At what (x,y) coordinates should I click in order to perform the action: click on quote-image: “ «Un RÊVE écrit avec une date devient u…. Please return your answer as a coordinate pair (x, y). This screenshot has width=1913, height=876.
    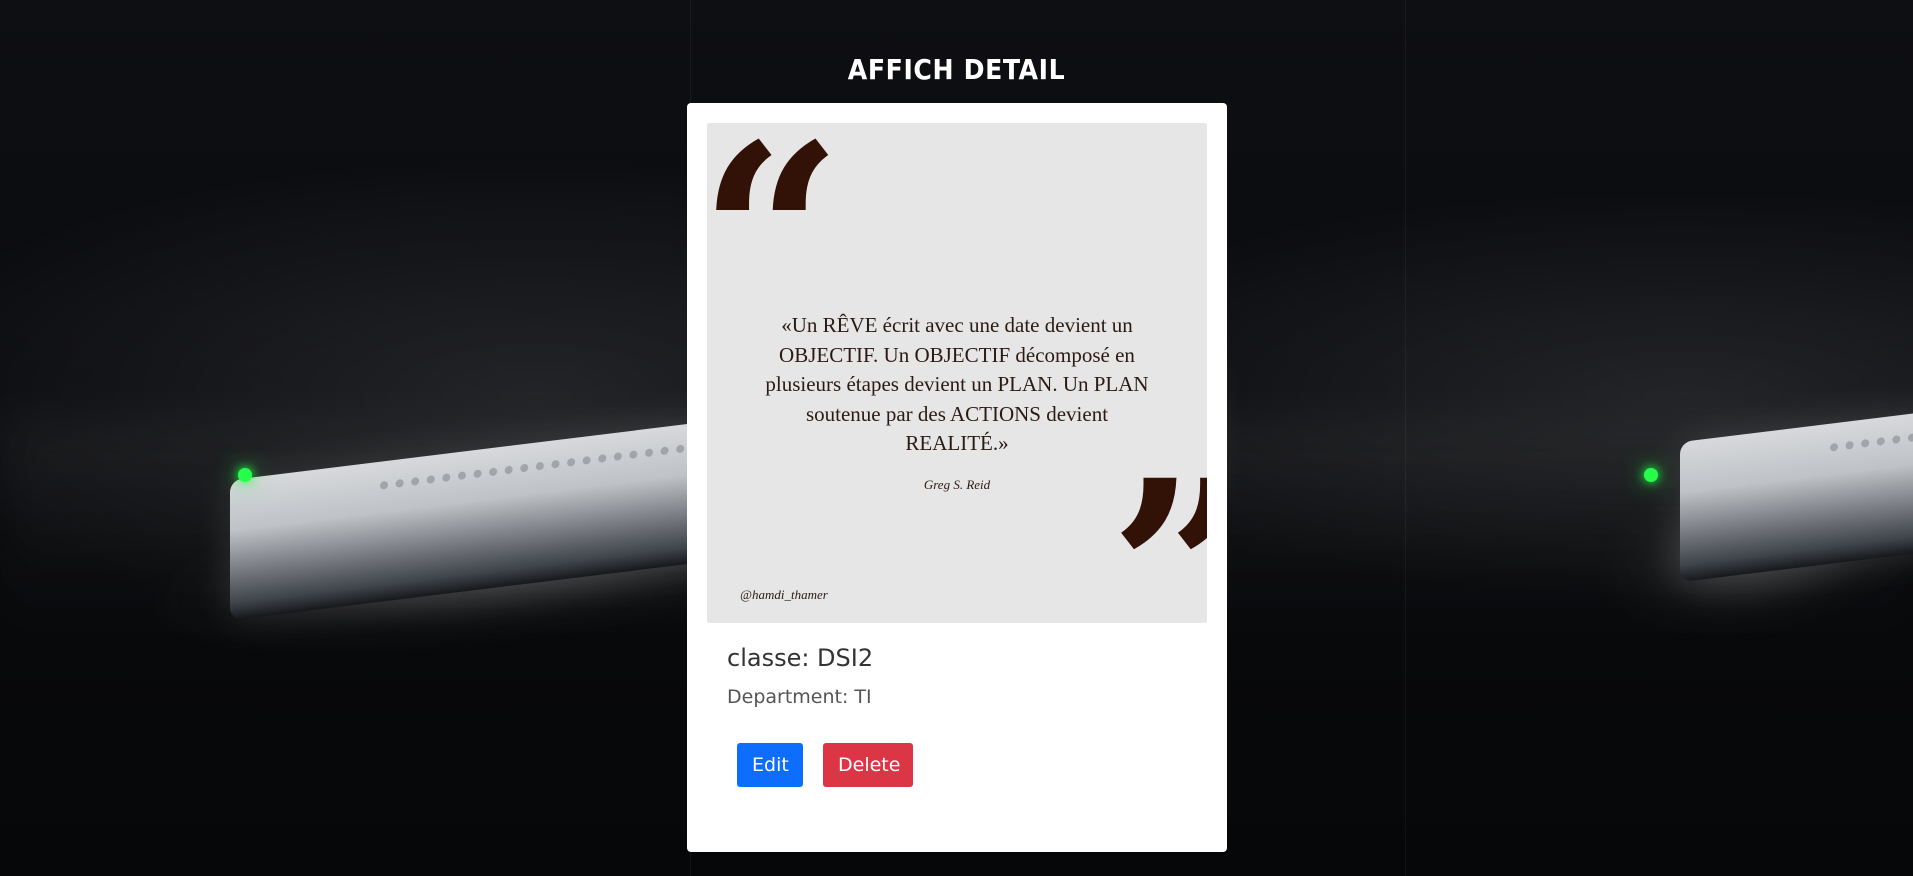
    Looking at the image, I should click on (957, 373).